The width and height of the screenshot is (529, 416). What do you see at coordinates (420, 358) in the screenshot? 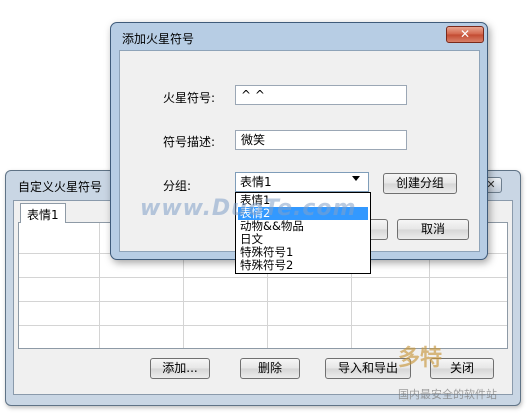
I see `site-logo: 多特` at bounding box center [420, 358].